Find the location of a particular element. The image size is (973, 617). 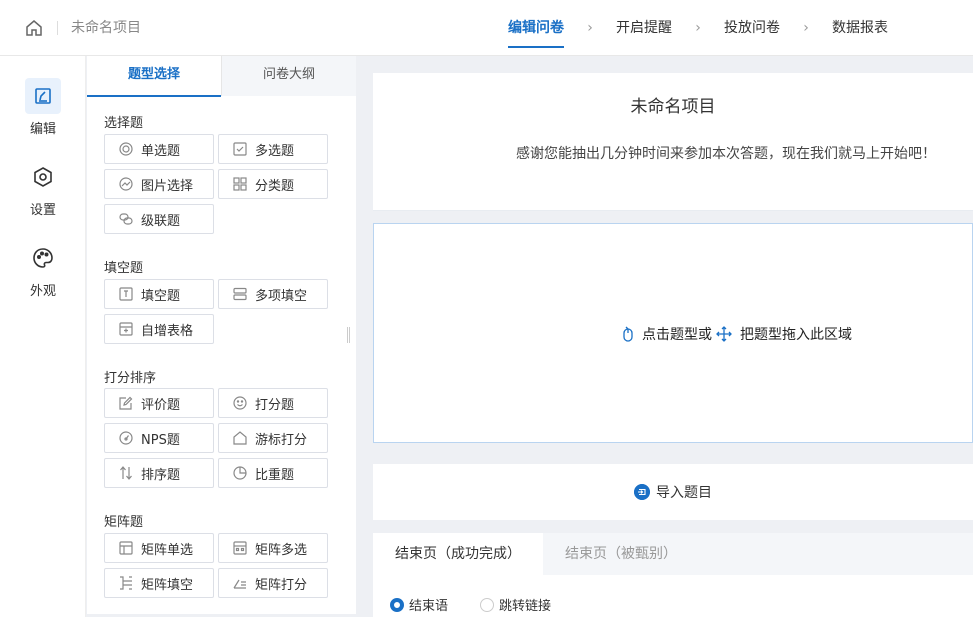

panel-tabs: 题型选择 问卷大纲 is located at coordinates (221, 76).